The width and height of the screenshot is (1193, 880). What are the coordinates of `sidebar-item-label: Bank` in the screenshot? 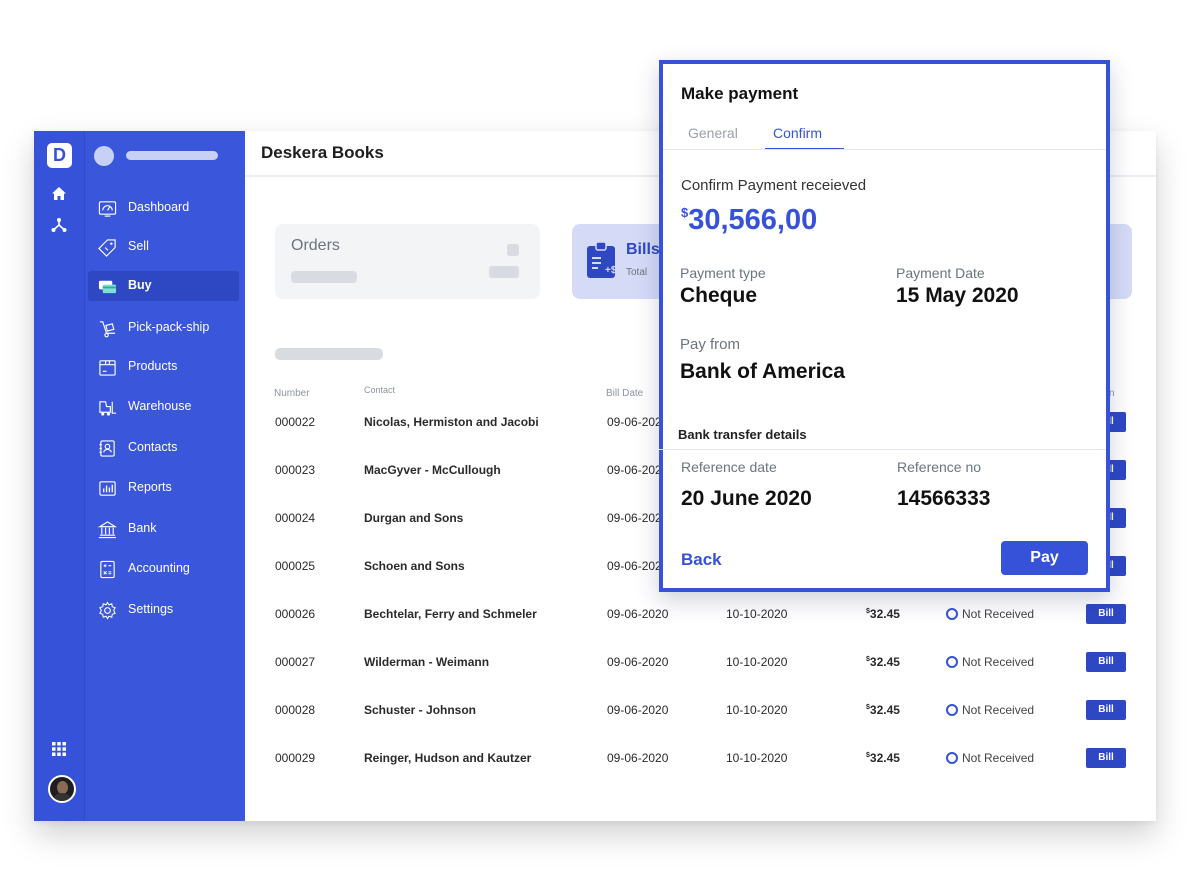 It's located at (142, 528).